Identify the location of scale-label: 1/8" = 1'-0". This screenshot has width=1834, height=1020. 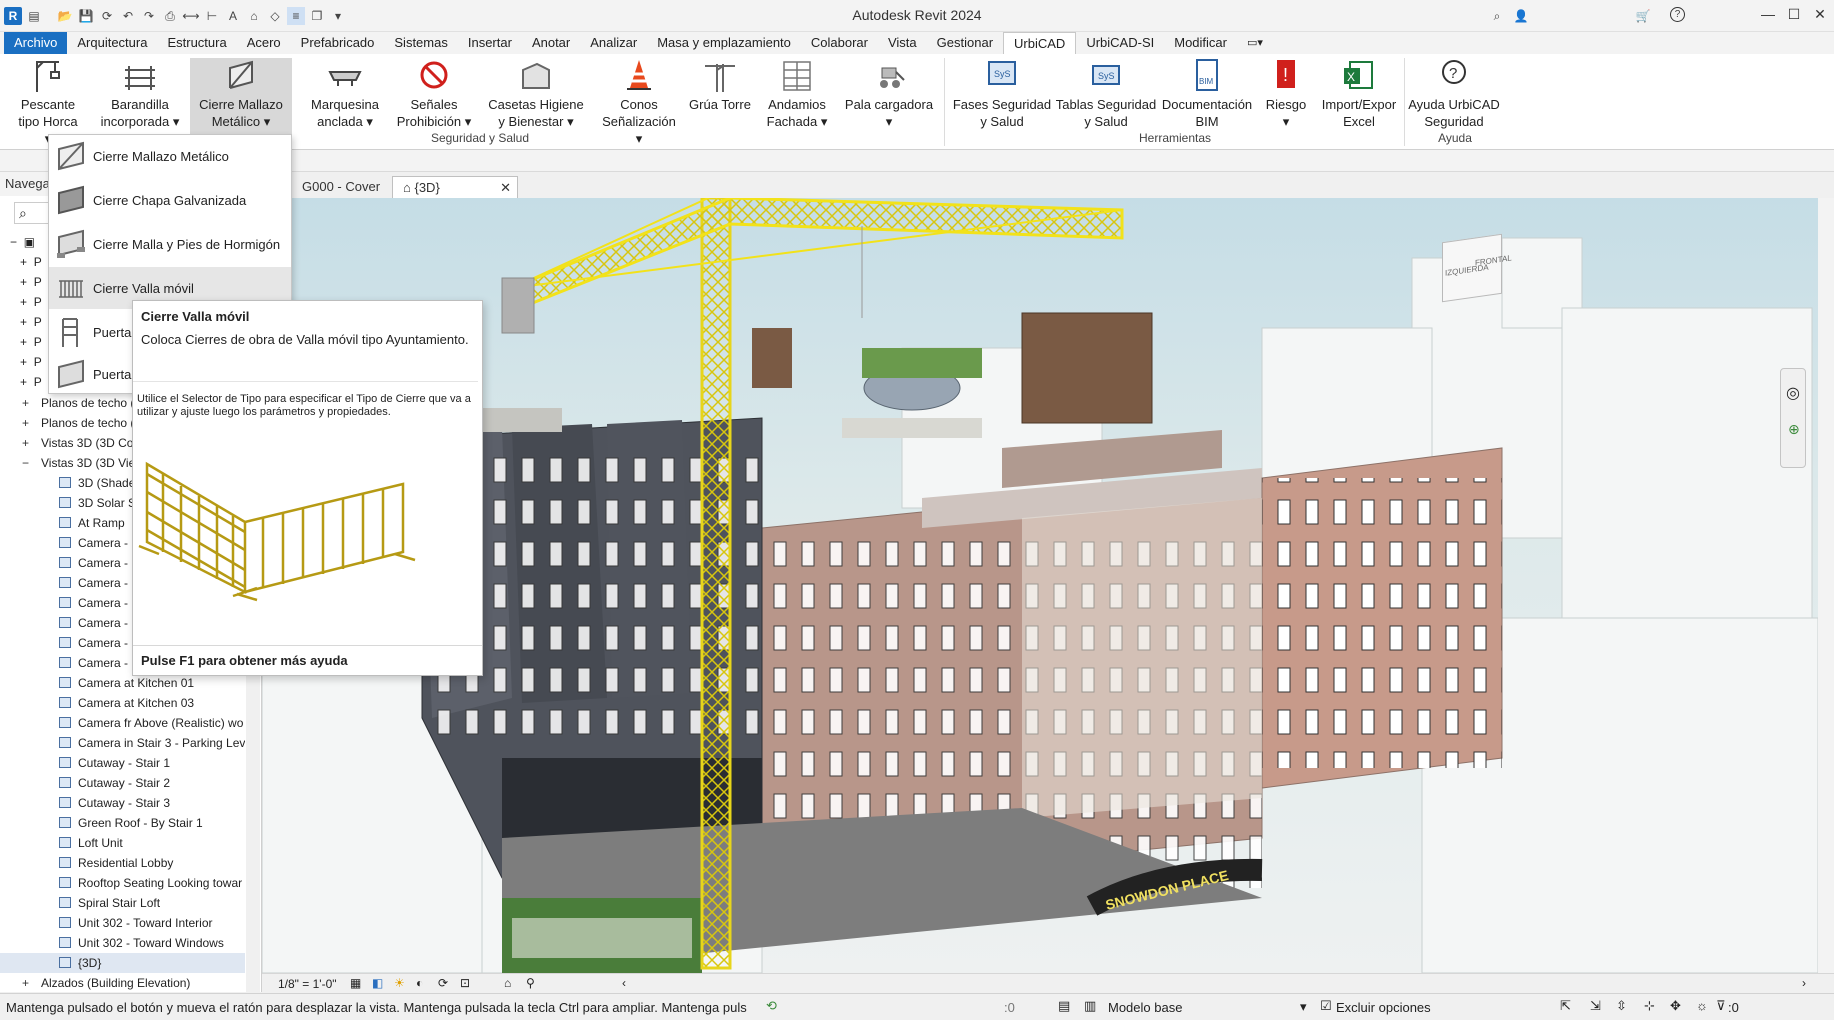
(307, 984).